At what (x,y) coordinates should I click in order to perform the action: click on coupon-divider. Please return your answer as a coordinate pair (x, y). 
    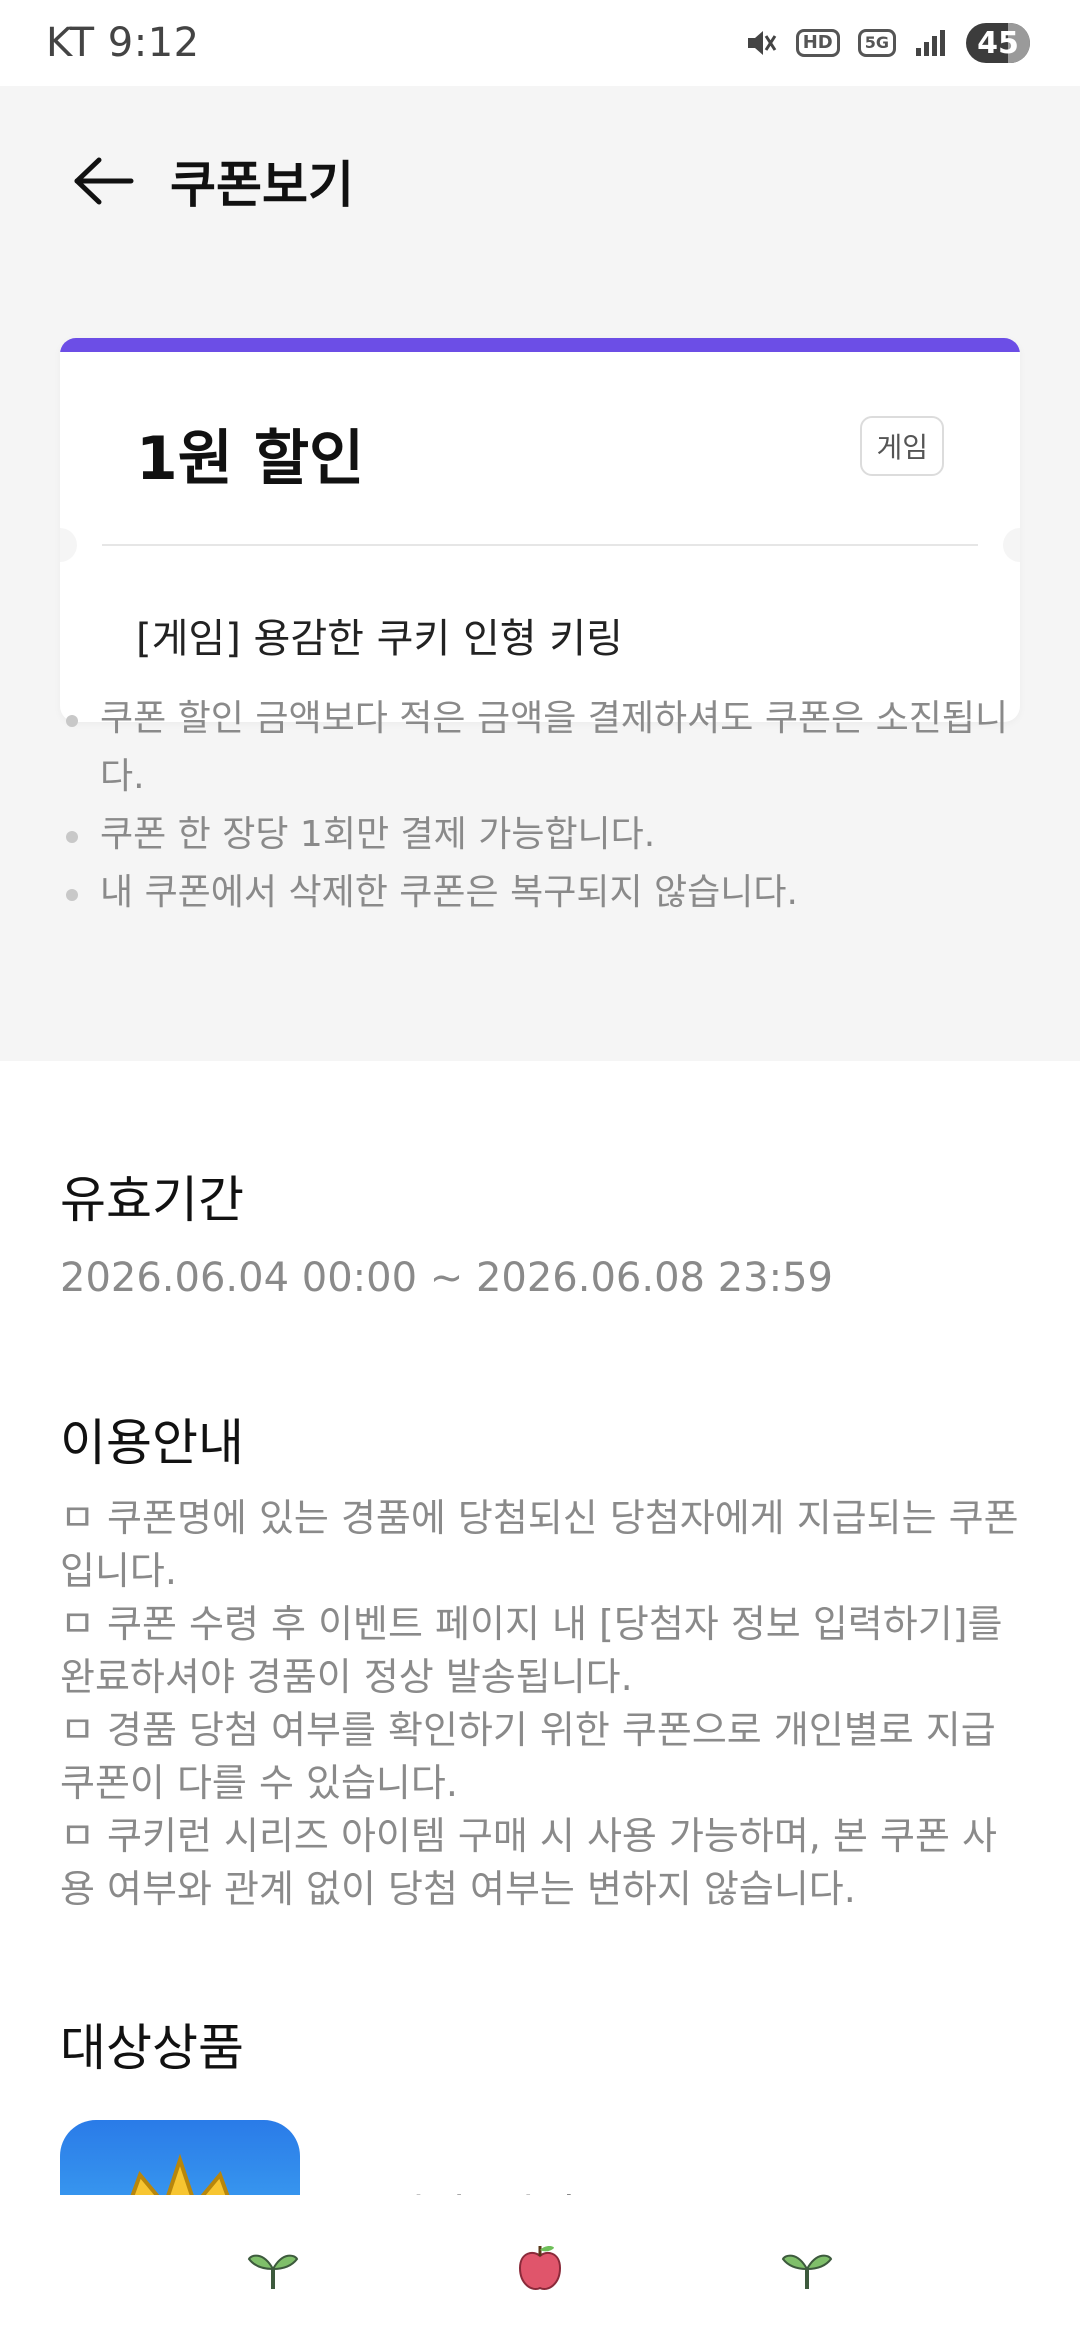
    Looking at the image, I should click on (540, 545).